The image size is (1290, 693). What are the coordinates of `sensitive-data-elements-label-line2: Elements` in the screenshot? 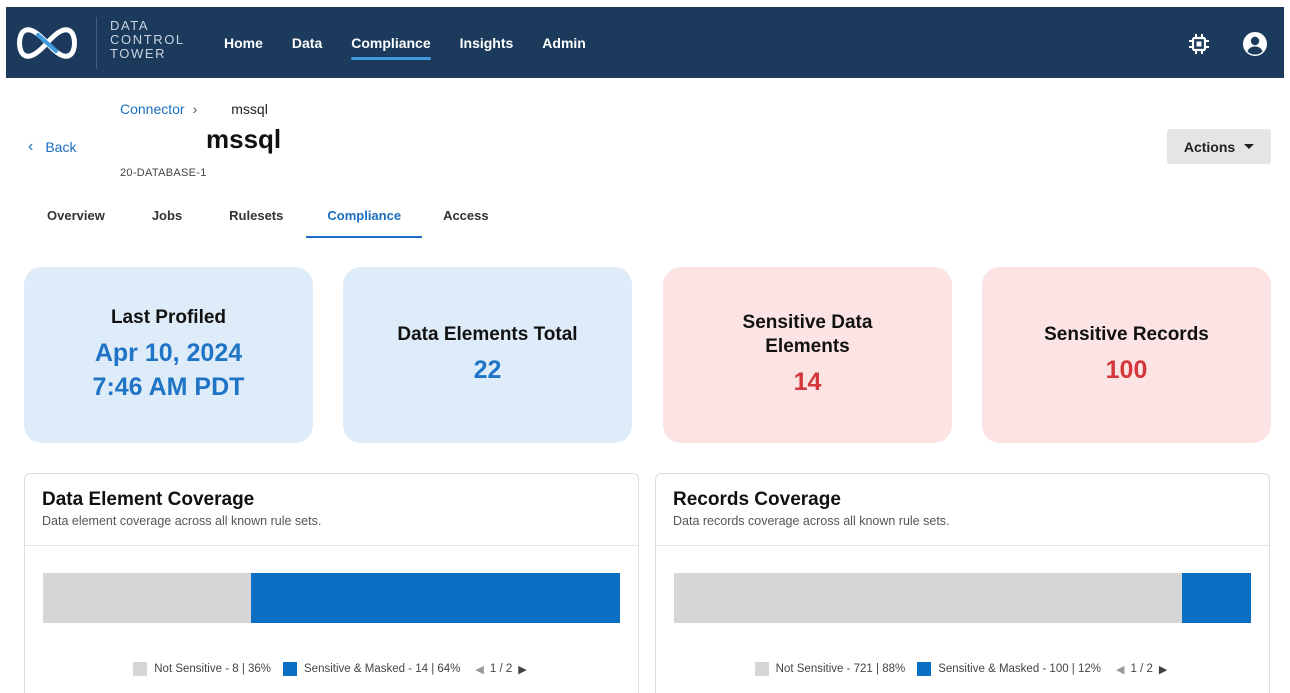 It's located at (807, 346).